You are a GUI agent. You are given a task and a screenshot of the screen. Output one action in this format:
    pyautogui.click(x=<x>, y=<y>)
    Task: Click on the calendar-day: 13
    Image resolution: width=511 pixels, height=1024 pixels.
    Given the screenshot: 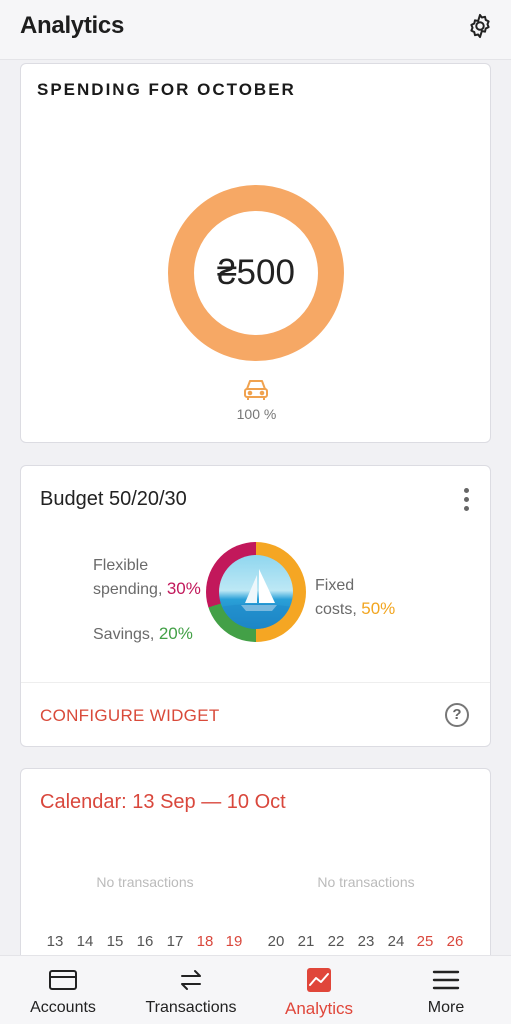 What is the action you would take?
    pyautogui.click(x=55, y=941)
    